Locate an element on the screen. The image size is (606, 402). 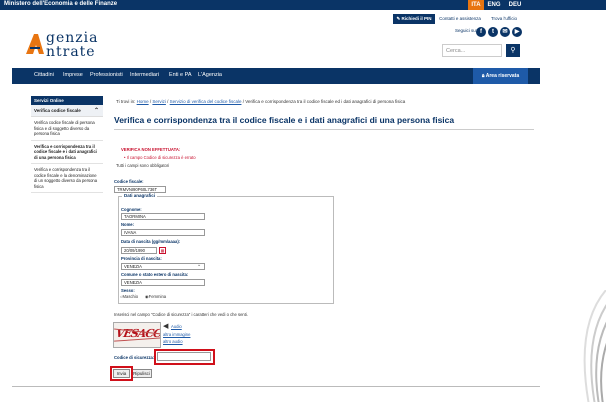
comune-input: VENEZIA is located at coordinates (163, 282).